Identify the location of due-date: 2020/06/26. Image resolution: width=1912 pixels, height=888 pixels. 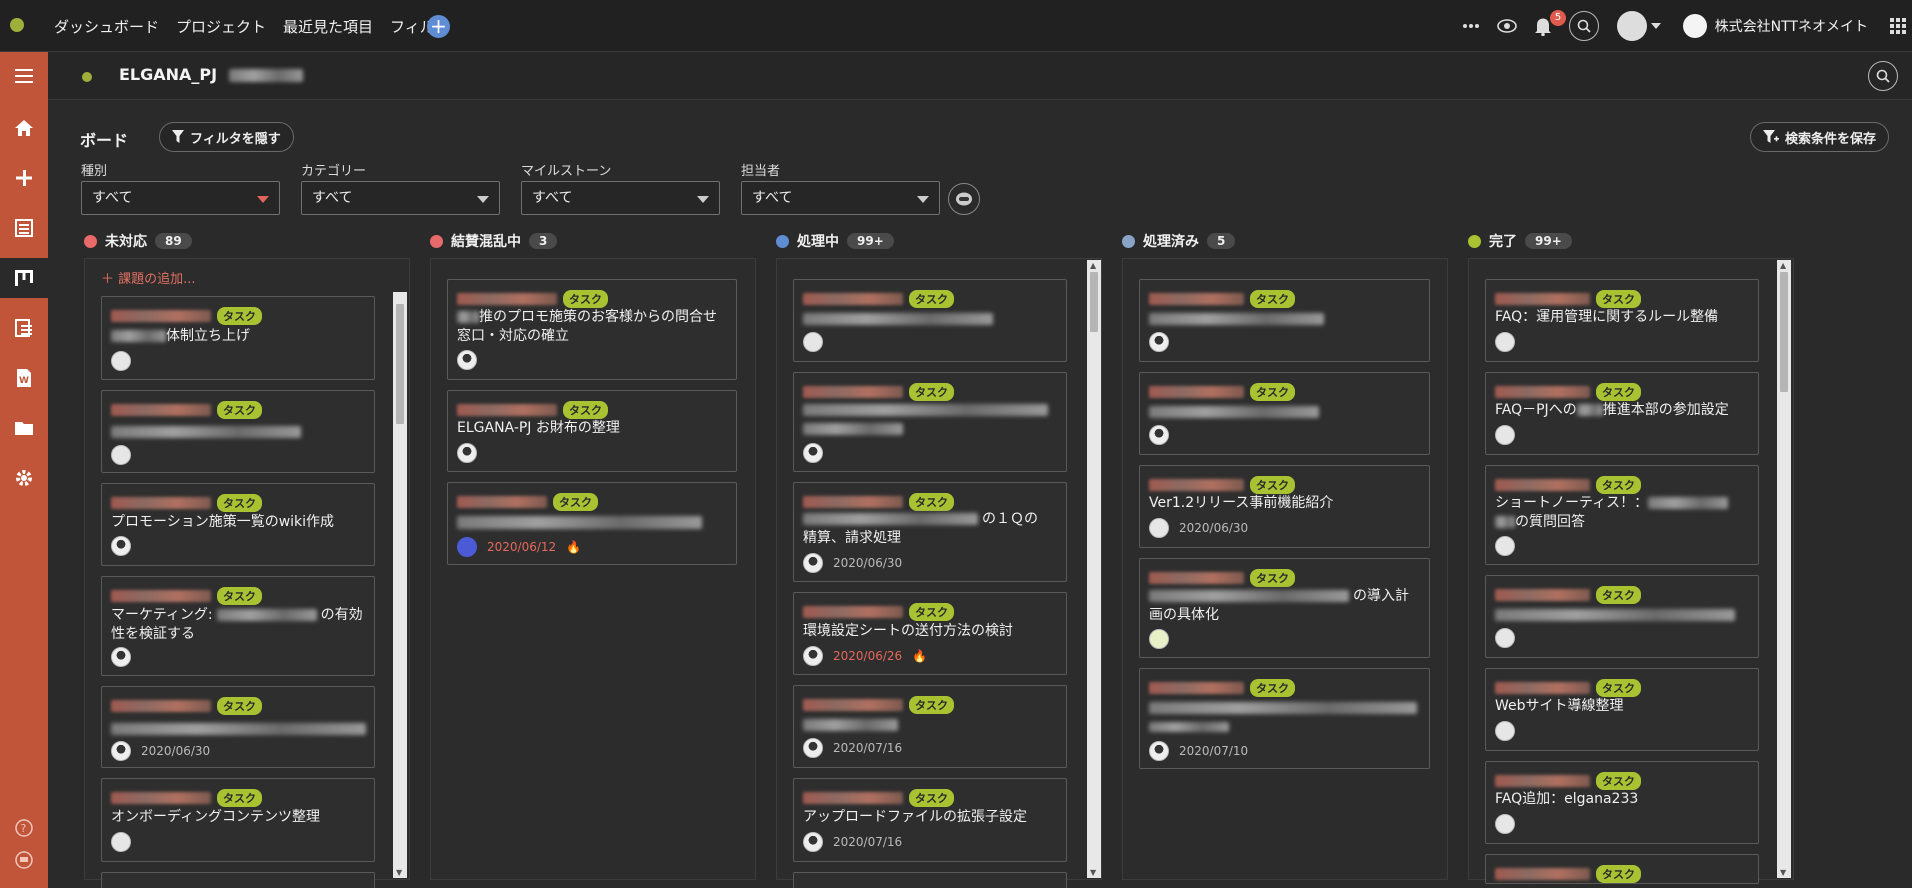
(868, 656).